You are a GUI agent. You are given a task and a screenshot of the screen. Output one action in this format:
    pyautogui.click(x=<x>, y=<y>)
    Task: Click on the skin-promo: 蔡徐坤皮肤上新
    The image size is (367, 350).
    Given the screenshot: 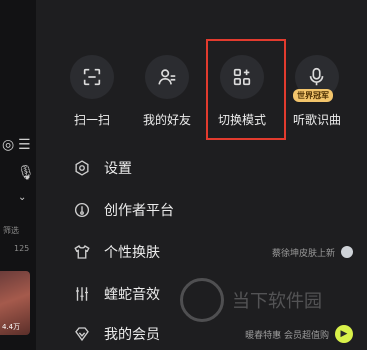 What is the action you would take?
    pyautogui.click(x=312, y=252)
    